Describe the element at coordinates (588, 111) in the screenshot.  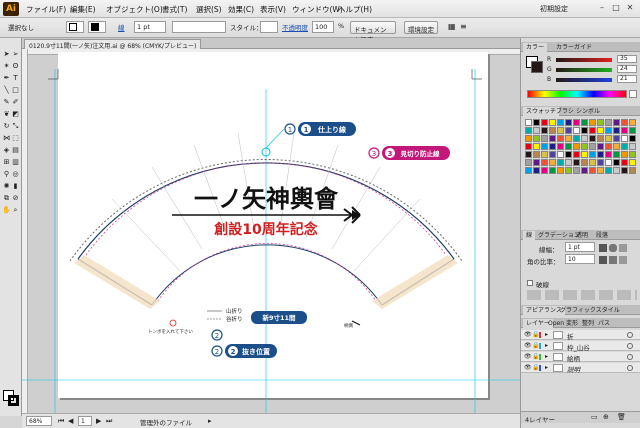
I see `tab-symbols: シンボル` at that location.